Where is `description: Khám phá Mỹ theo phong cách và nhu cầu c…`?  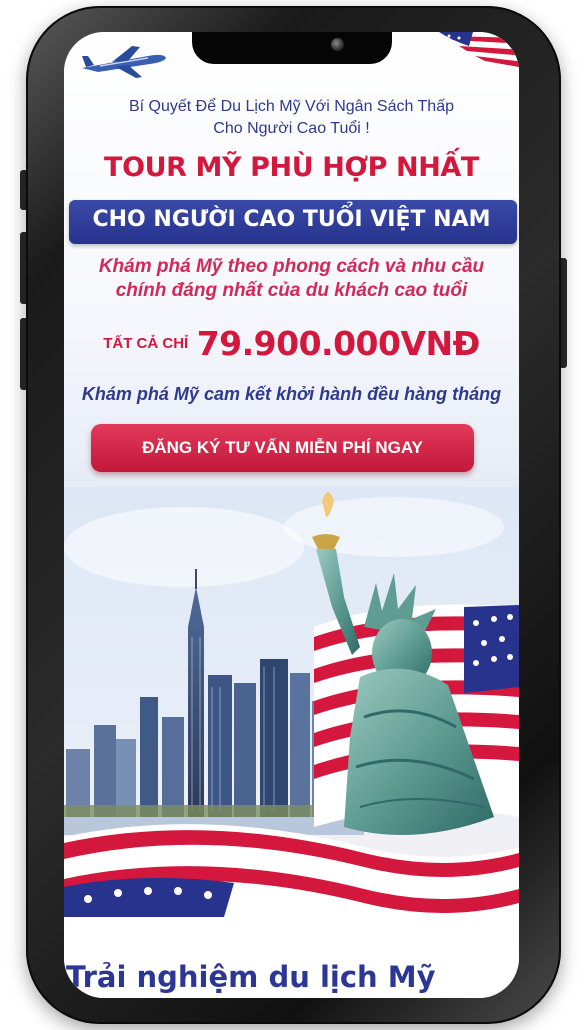
description: Khám phá Mỹ theo phong cách và nhu cầu c… is located at coordinates (291, 279).